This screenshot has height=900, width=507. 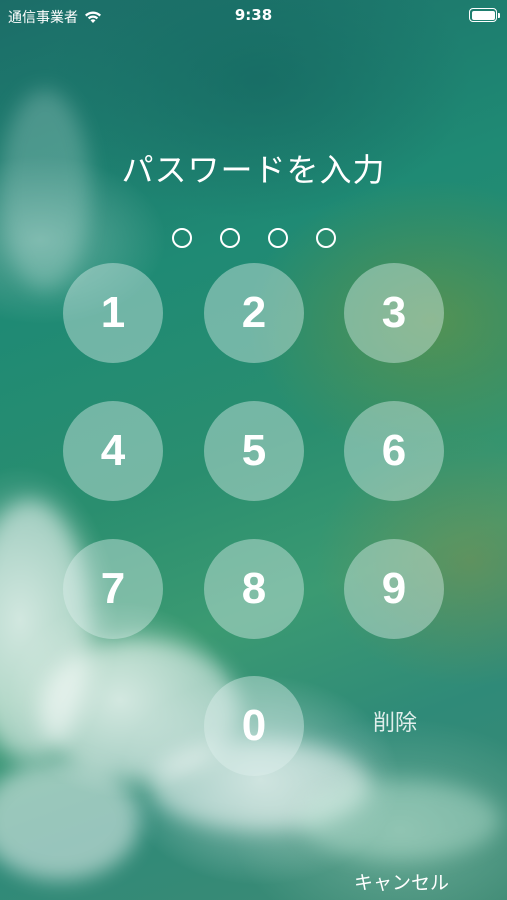 What do you see at coordinates (113, 313) in the screenshot?
I see `key-1: 1` at bounding box center [113, 313].